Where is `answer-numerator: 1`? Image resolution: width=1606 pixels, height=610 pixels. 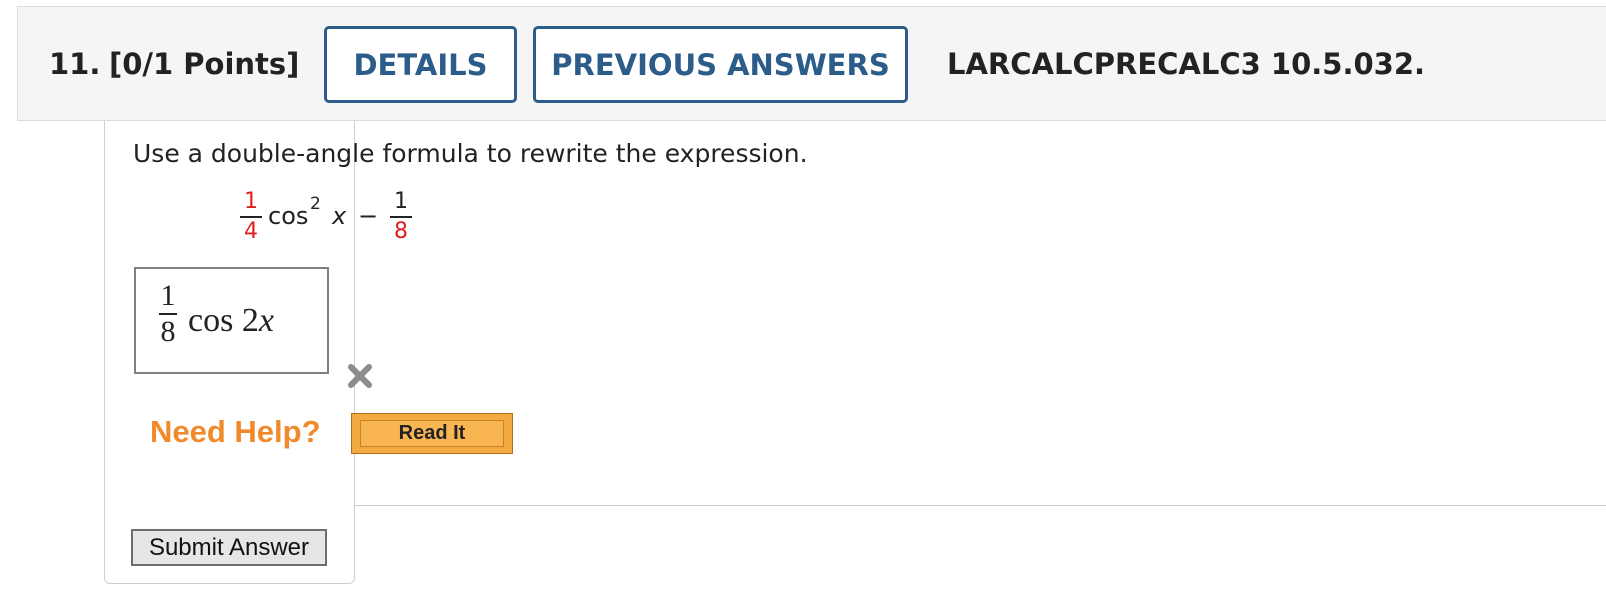 answer-numerator: 1 is located at coordinates (168, 295).